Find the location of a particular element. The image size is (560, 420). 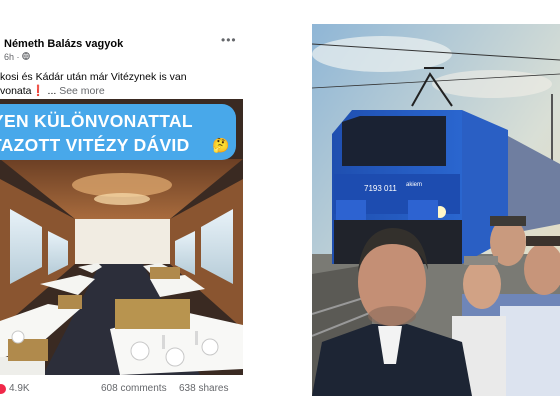

thinking-emoji-icon: 🤔 is located at coordinates (221, 145).